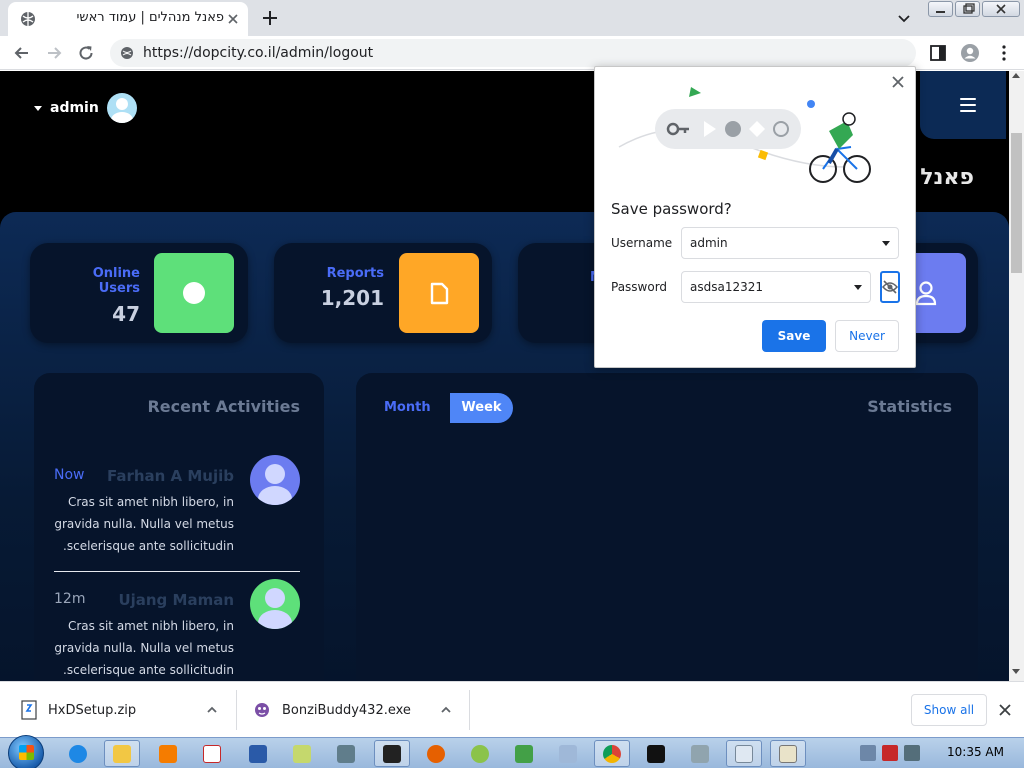 This screenshot has height=768, width=1024. I want to click on tab-search-chevron-icon, so click(904, 18).